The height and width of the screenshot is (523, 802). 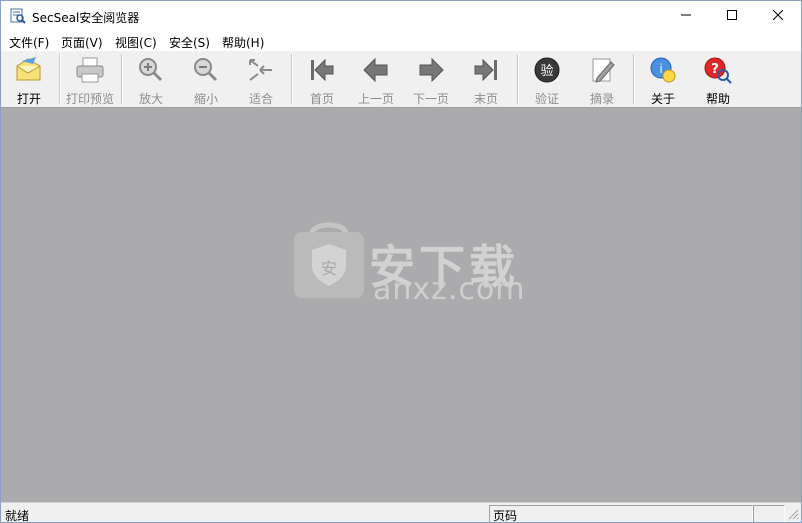 I want to click on printer-icon, so click(x=90, y=69).